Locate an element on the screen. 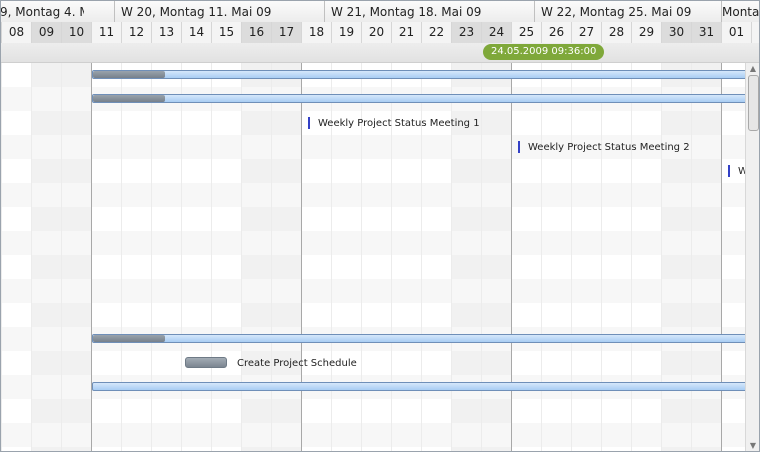 The width and height of the screenshot is (760, 452). day-header-cell: 12 is located at coordinates (136, 32).